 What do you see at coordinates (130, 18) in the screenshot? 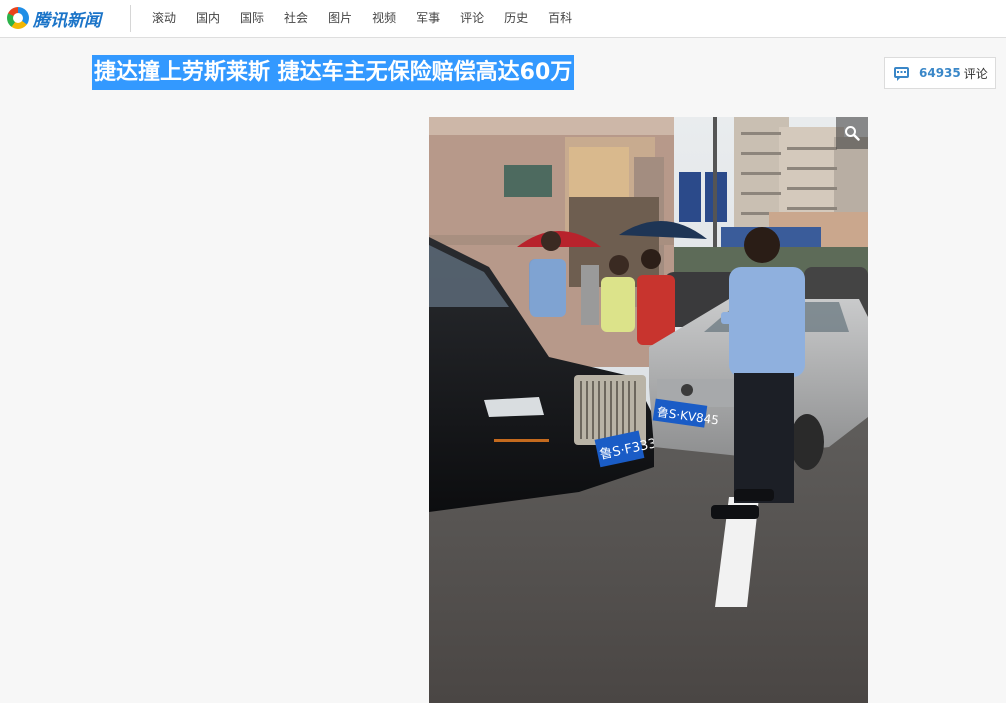
I see `logo-divider` at bounding box center [130, 18].